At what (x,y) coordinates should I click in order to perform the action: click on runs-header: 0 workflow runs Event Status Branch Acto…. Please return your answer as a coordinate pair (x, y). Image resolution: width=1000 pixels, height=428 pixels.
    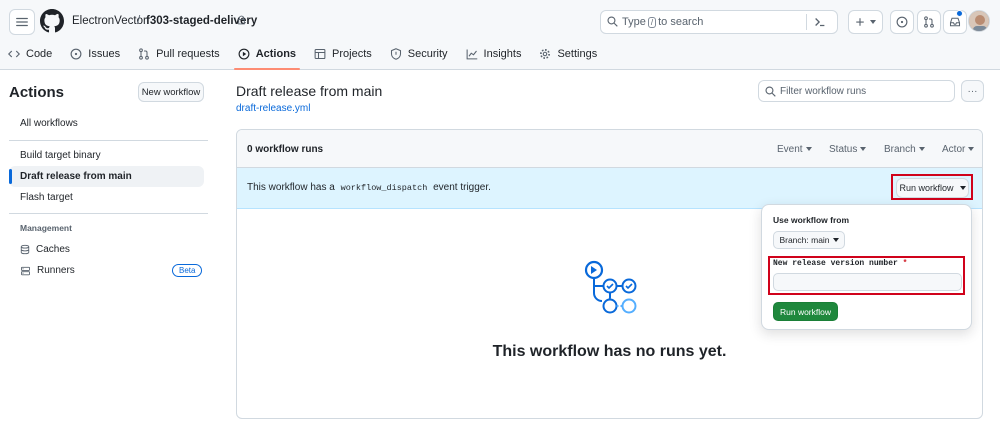
    Looking at the image, I should click on (609, 149).